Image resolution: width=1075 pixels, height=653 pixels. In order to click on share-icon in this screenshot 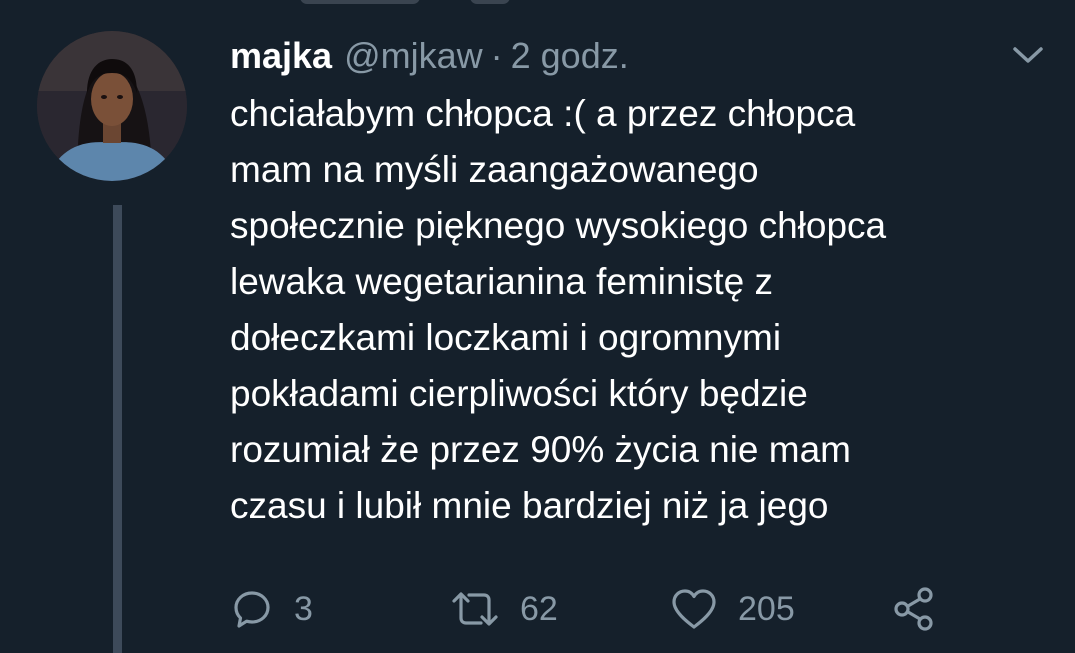, I will do `click(913, 609)`.